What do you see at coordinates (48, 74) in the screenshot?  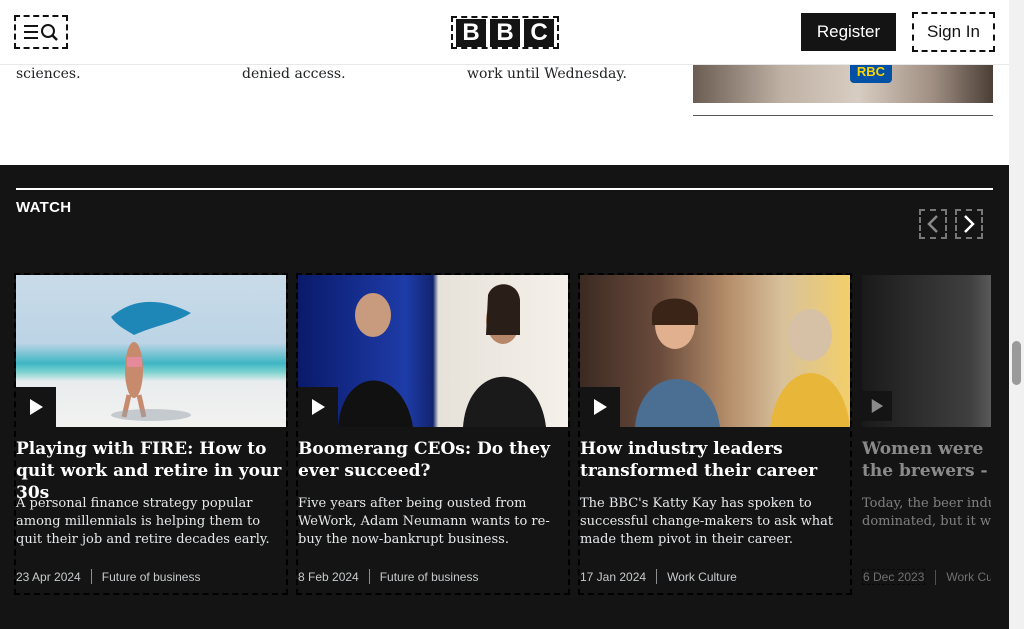 I see `story-tail-1: sciences.` at bounding box center [48, 74].